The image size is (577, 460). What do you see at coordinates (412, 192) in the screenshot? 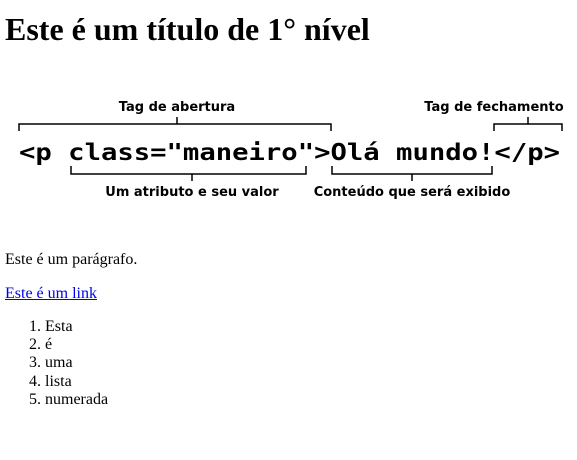
I see `label-content: Conteúdo que será exibido` at bounding box center [412, 192].